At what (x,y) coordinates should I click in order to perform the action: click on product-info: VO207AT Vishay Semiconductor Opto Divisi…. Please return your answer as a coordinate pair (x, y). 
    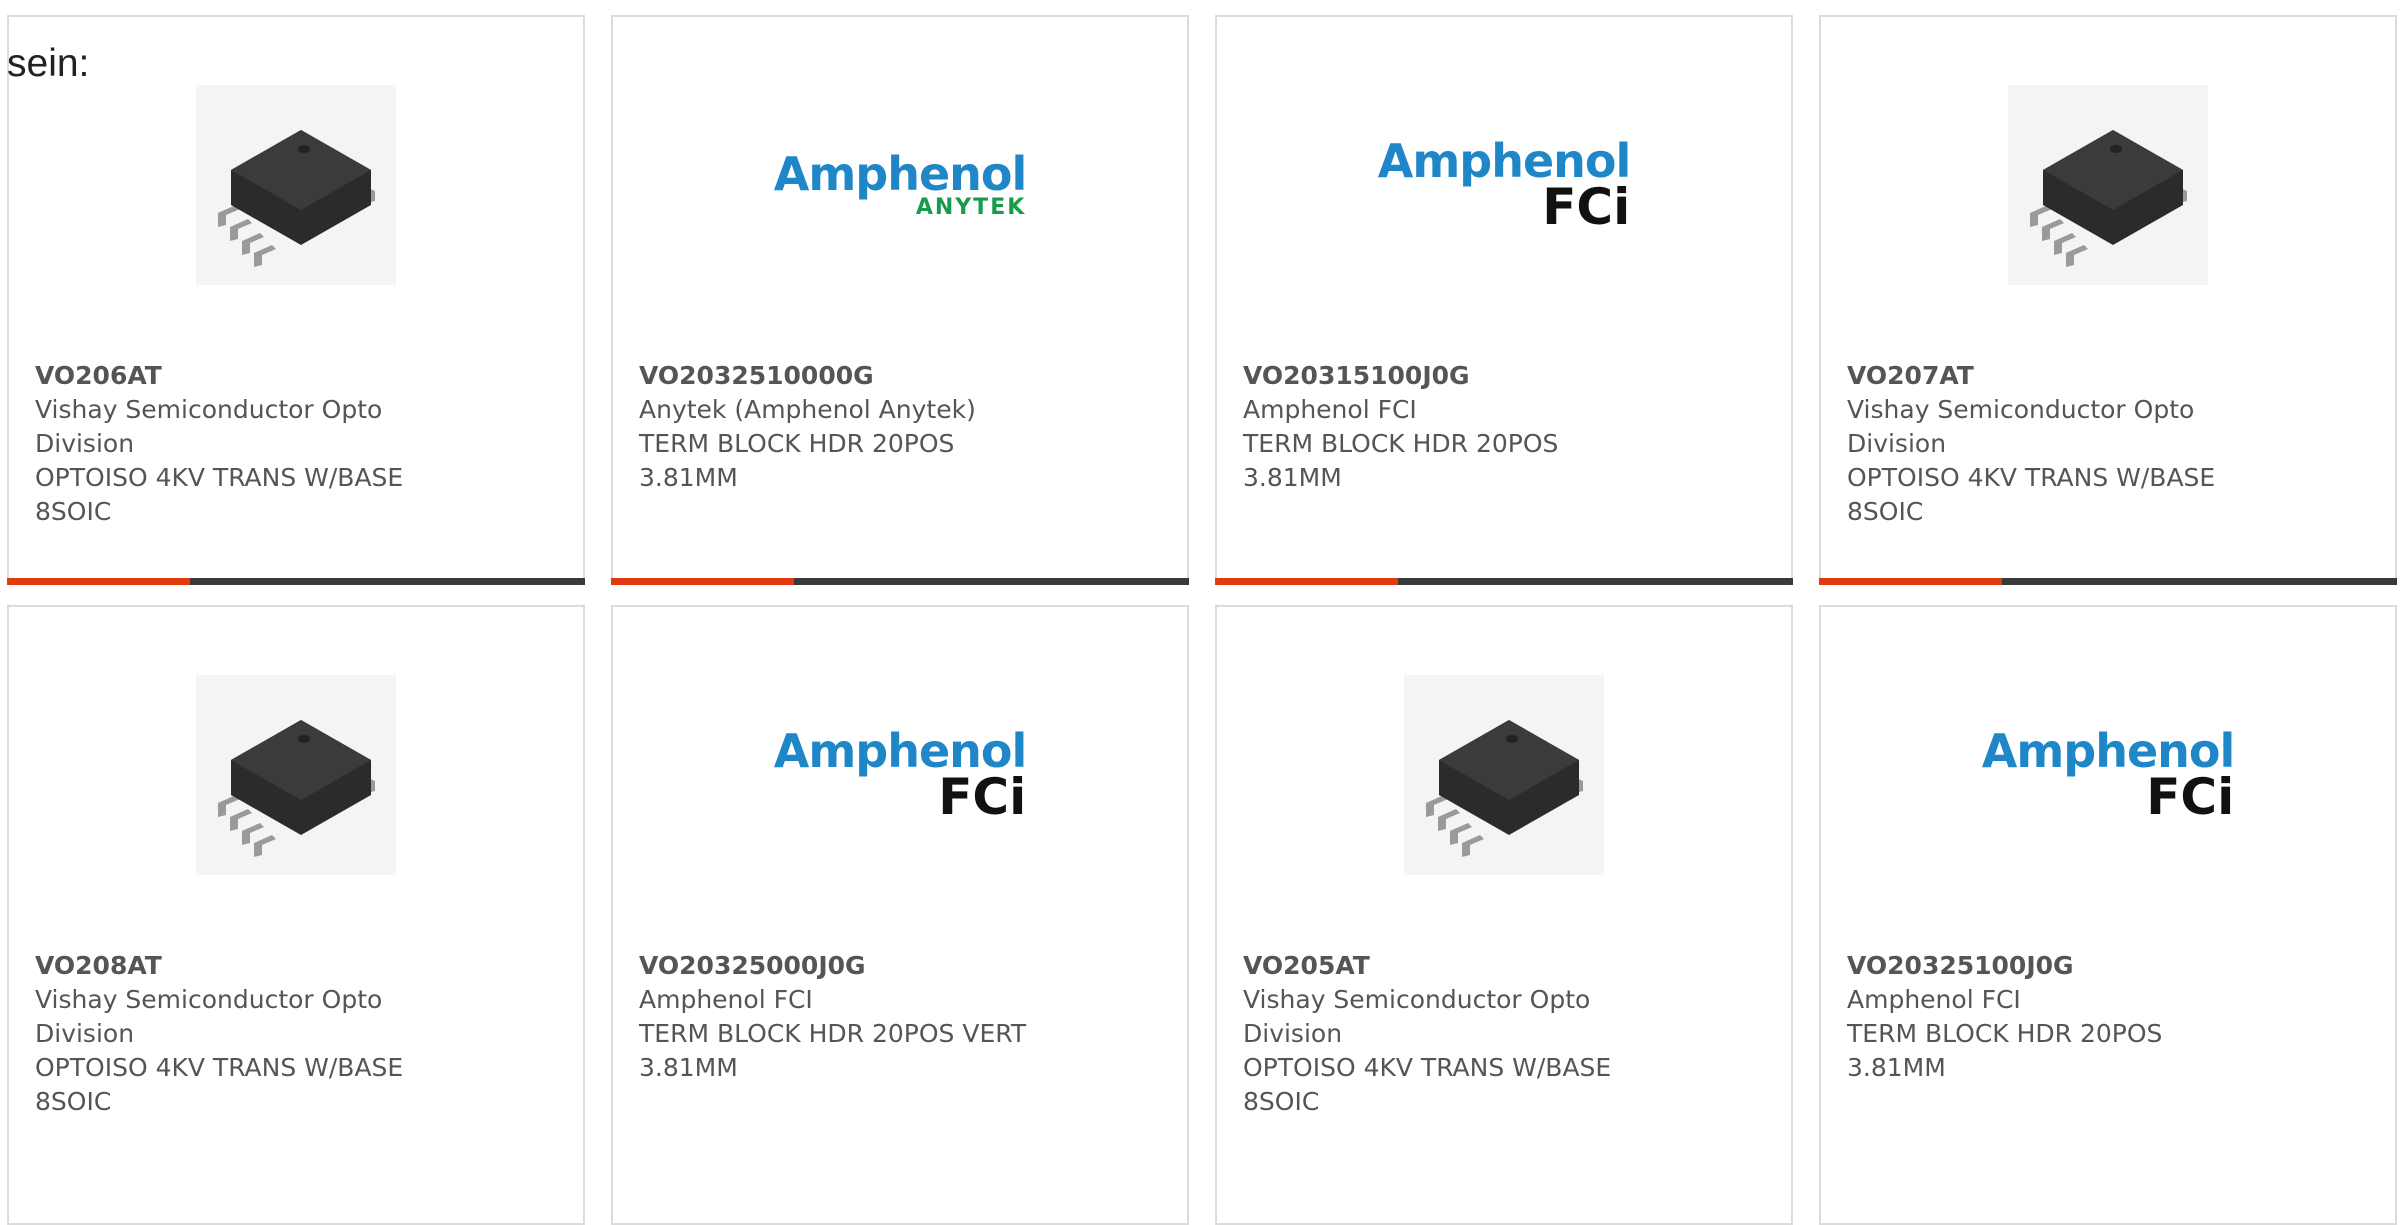
    Looking at the image, I should click on (2057, 444).